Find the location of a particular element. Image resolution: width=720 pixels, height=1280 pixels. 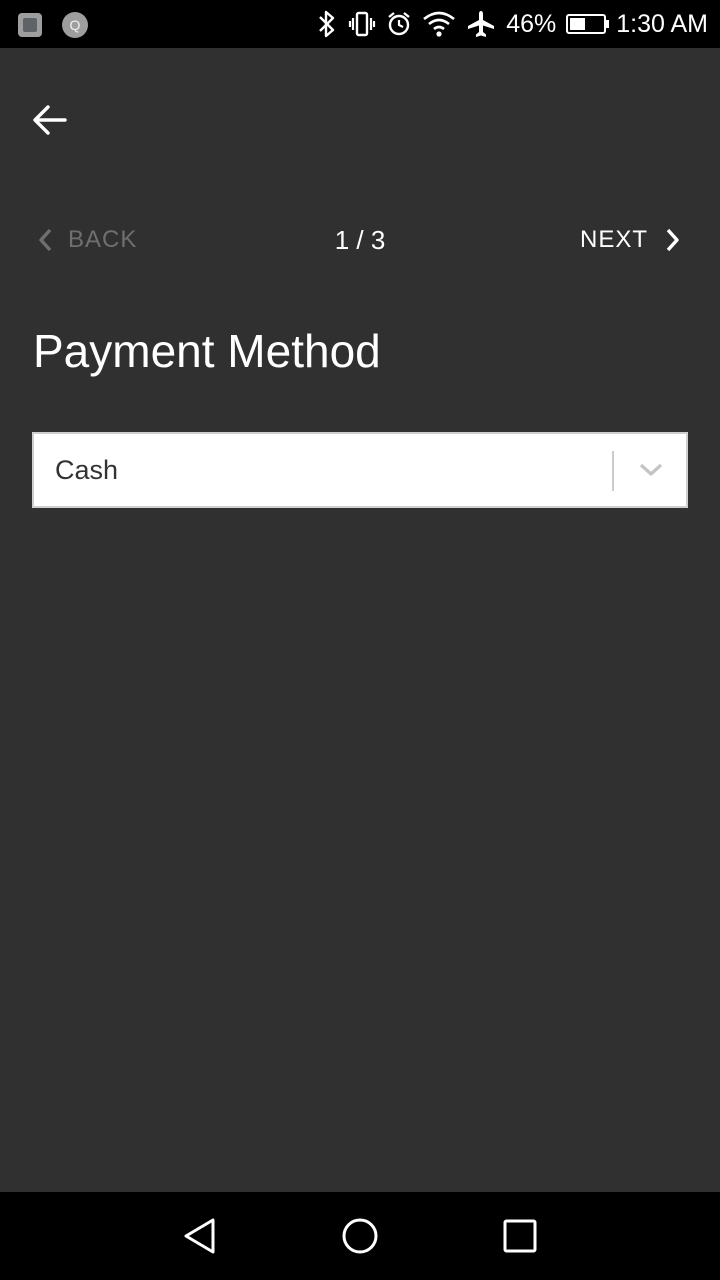

arrow-left-icon is located at coordinates (50, 120).